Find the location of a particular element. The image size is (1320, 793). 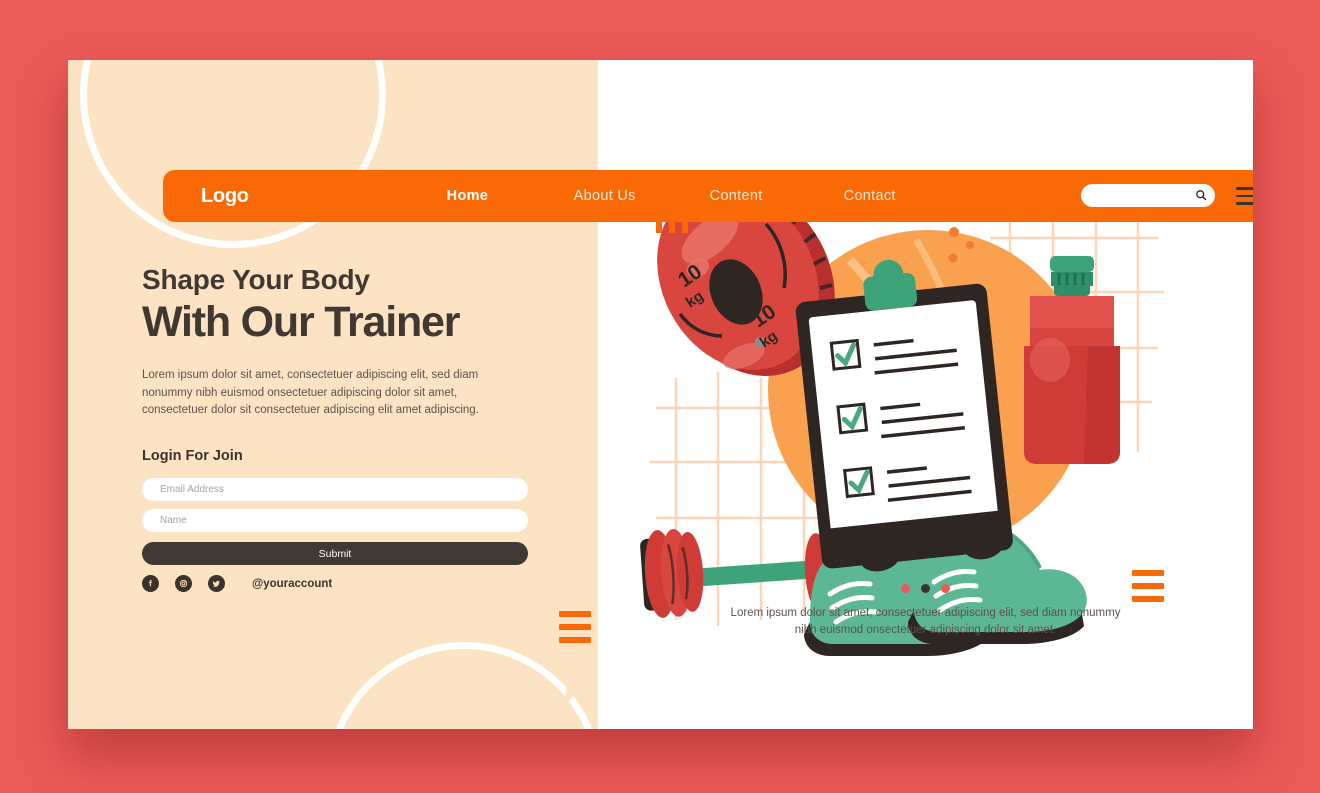

email-field is located at coordinates (335, 489).